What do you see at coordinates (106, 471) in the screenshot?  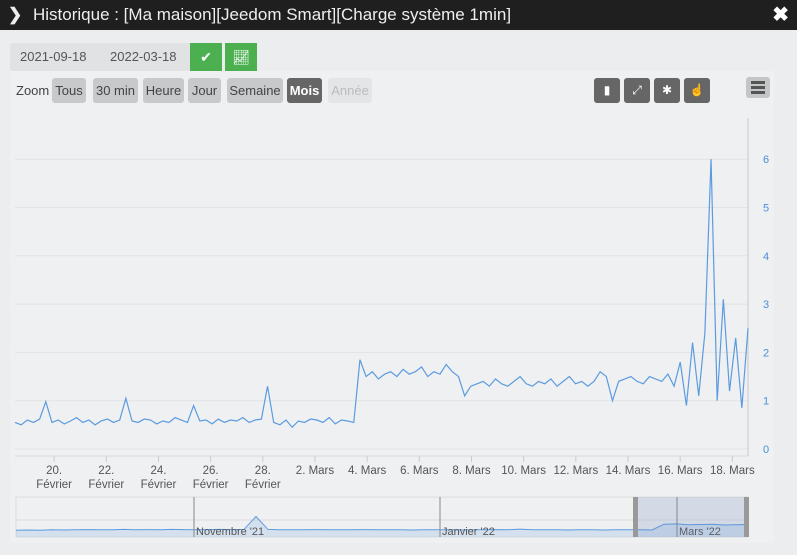 I see `x-tick-label: 22.` at bounding box center [106, 471].